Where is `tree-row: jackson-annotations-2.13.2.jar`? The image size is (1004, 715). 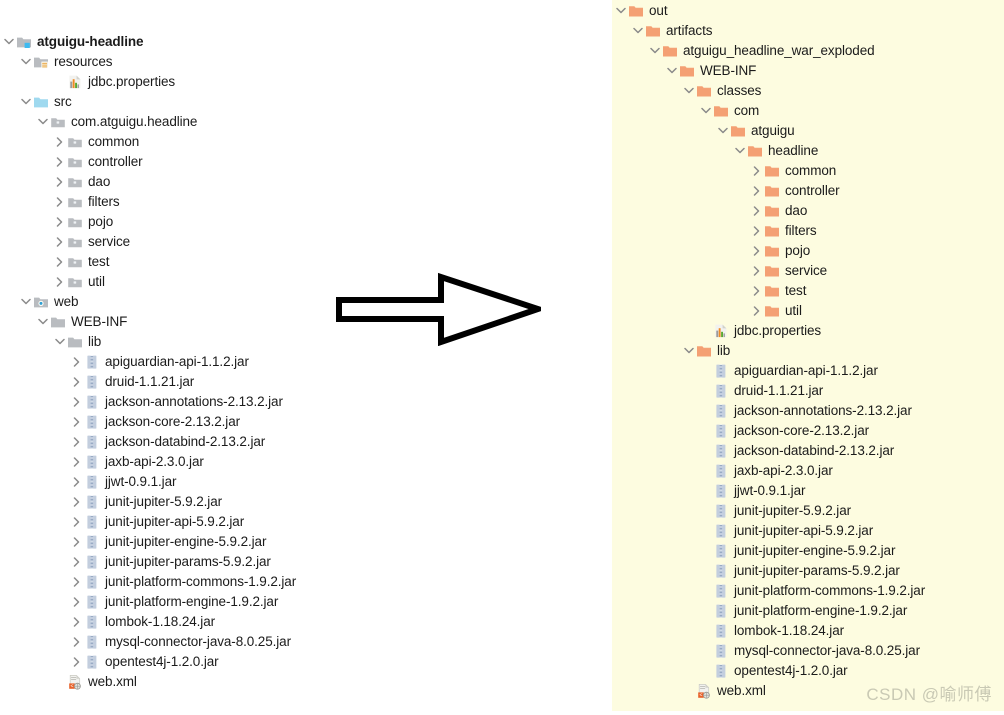 tree-row: jackson-annotations-2.13.2.jar is located at coordinates (808, 411).